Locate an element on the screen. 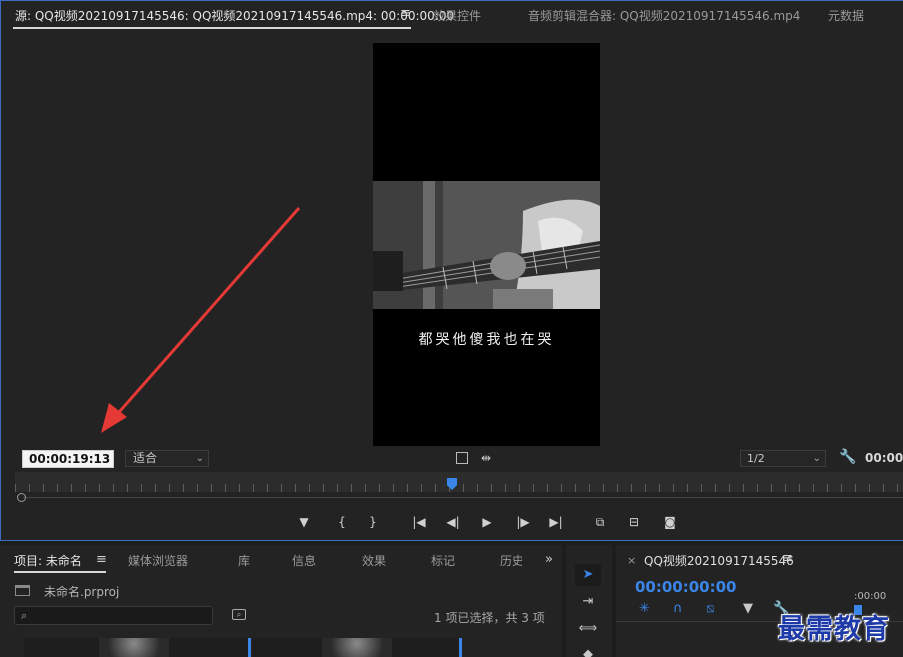  linked-selection-icon: ⧅ is located at coordinates (710, 608).